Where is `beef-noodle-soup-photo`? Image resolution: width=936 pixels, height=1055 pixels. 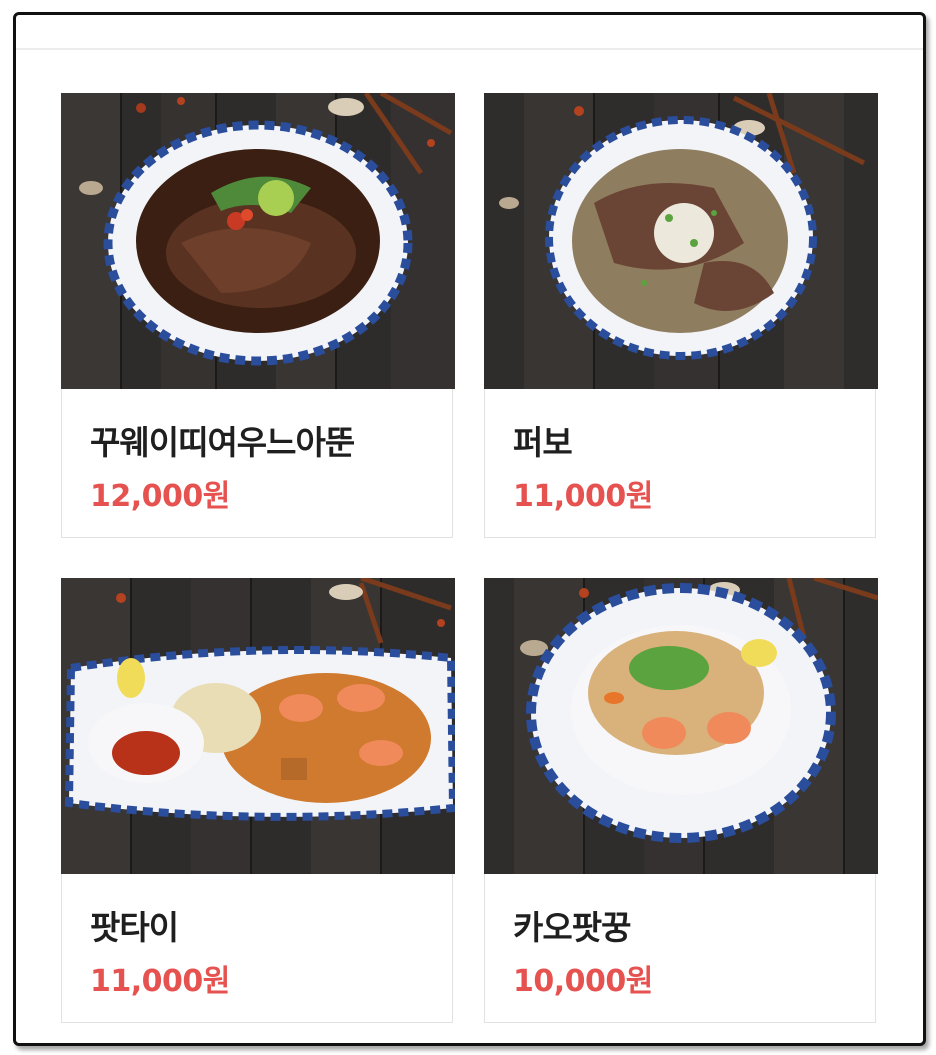 beef-noodle-soup-photo is located at coordinates (258, 241).